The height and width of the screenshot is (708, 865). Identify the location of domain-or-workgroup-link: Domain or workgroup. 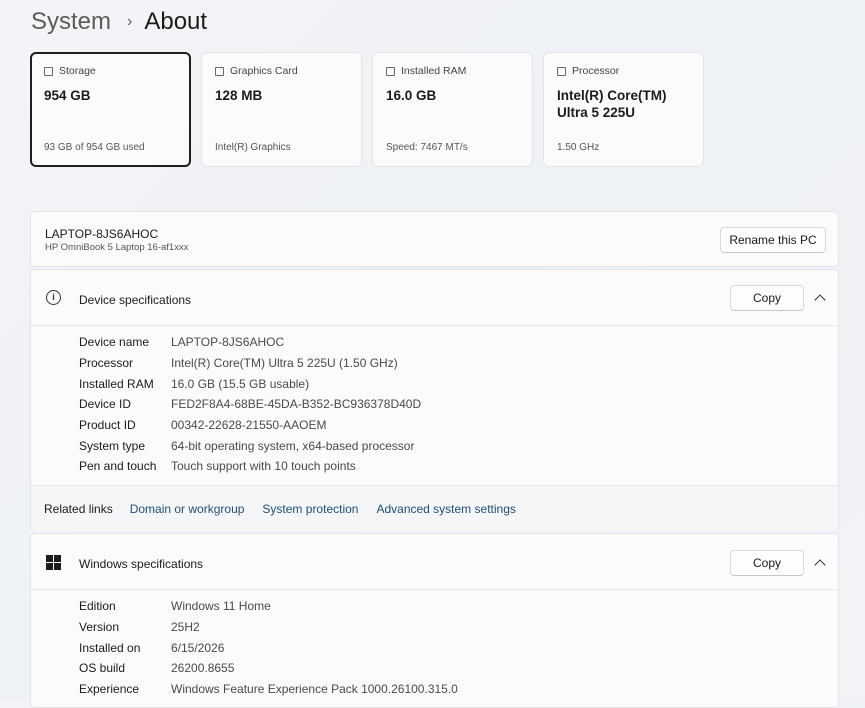
(187, 509).